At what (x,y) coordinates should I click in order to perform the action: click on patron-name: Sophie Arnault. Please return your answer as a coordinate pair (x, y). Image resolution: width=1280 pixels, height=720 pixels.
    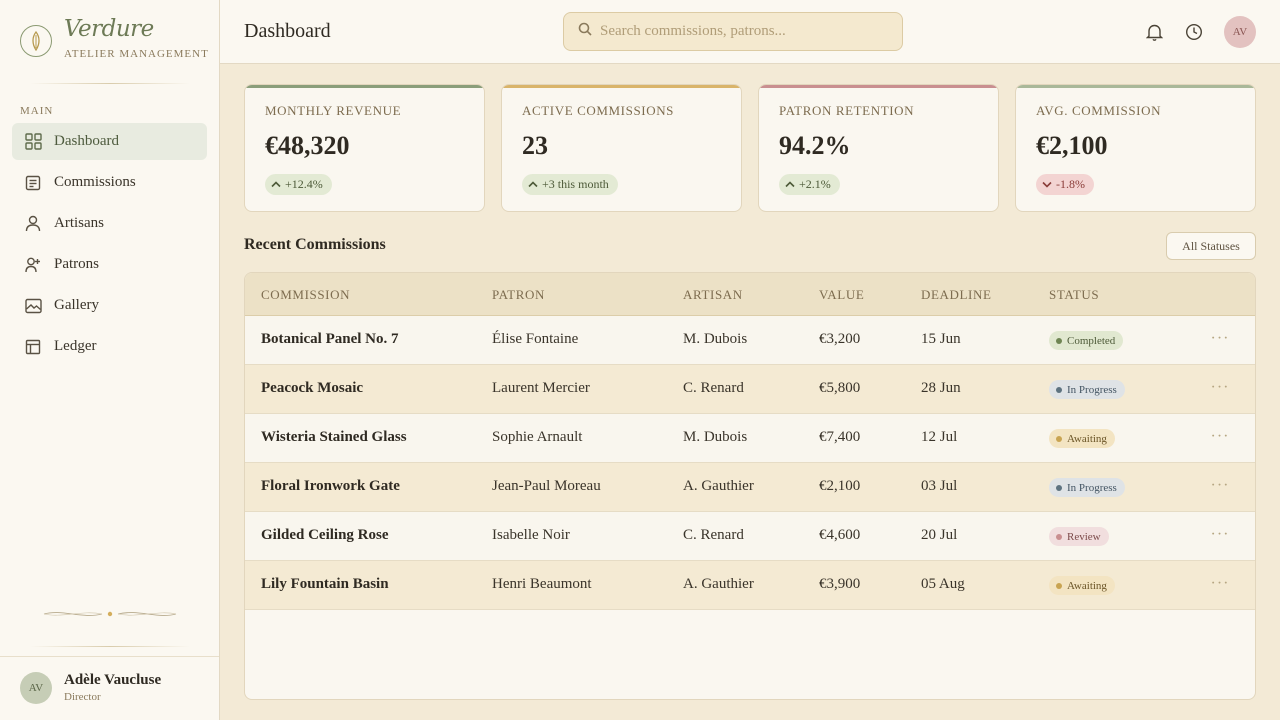
    Looking at the image, I should click on (537, 437).